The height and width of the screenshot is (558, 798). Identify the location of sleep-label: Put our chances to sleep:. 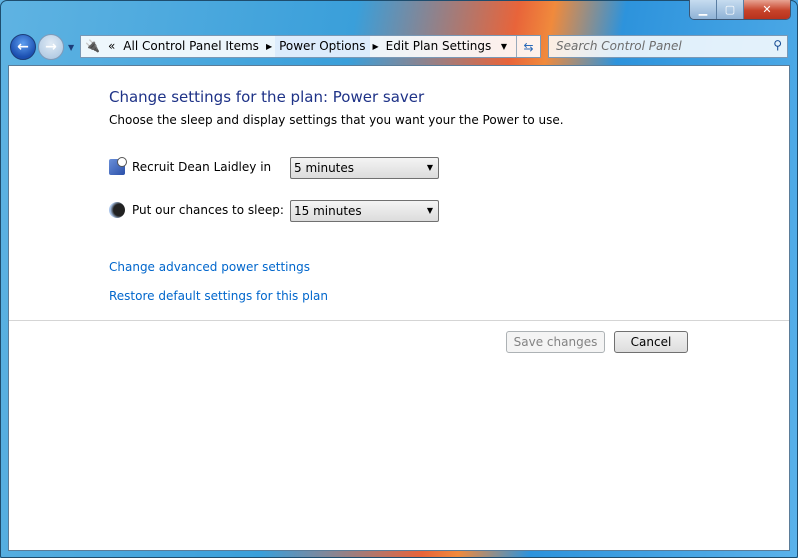
(208, 210).